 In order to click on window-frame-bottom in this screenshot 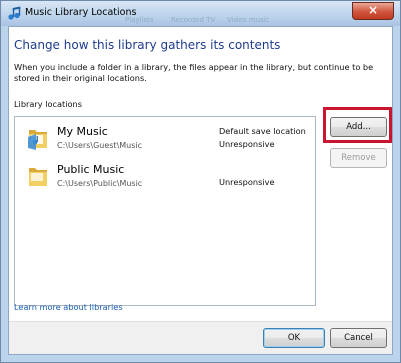, I will do `click(200, 359)`.